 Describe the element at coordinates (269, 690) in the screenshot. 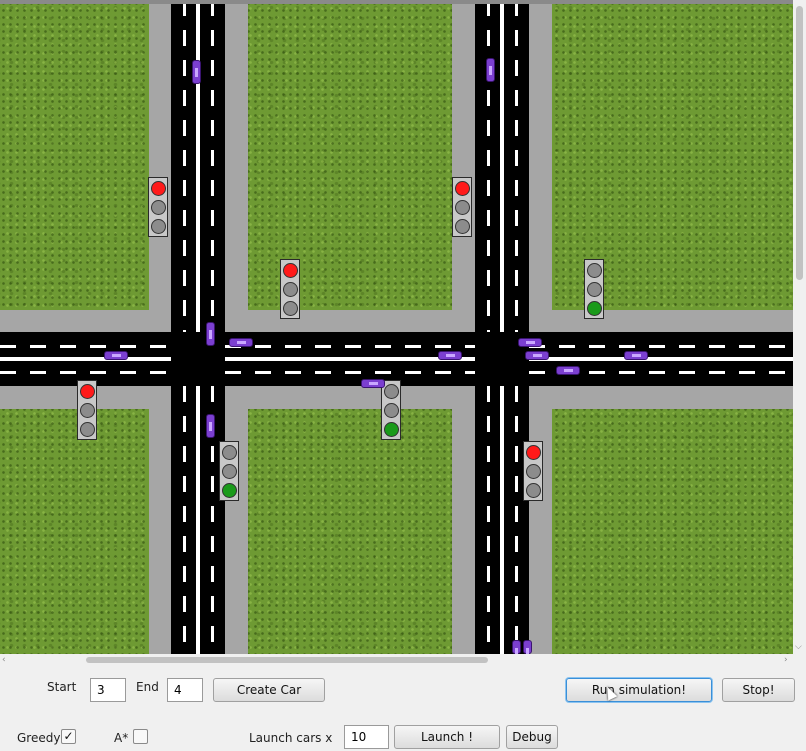

I see `create-car-button: Create Car` at that location.